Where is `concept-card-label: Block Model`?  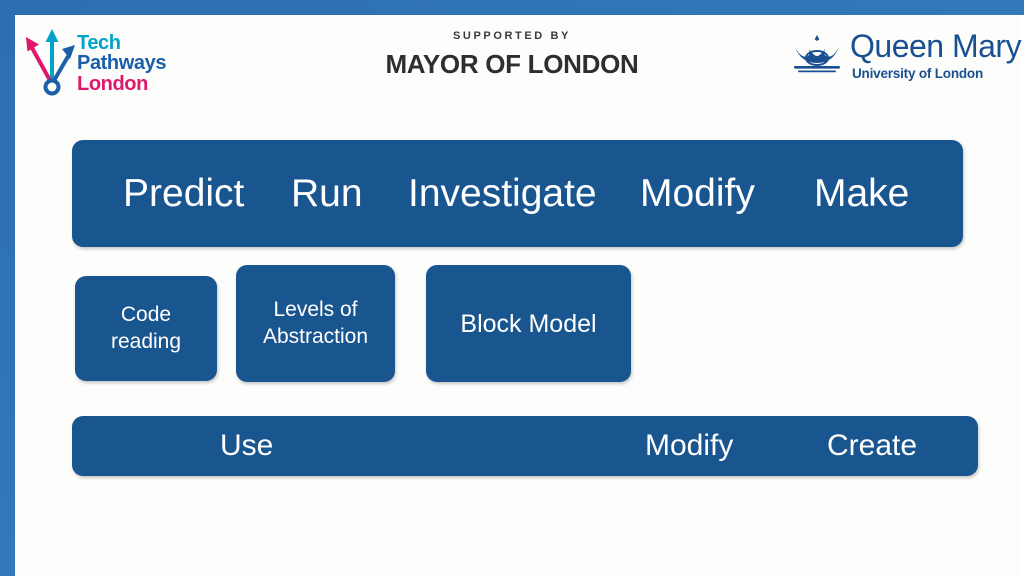
concept-card-label: Block Model is located at coordinates (528, 323).